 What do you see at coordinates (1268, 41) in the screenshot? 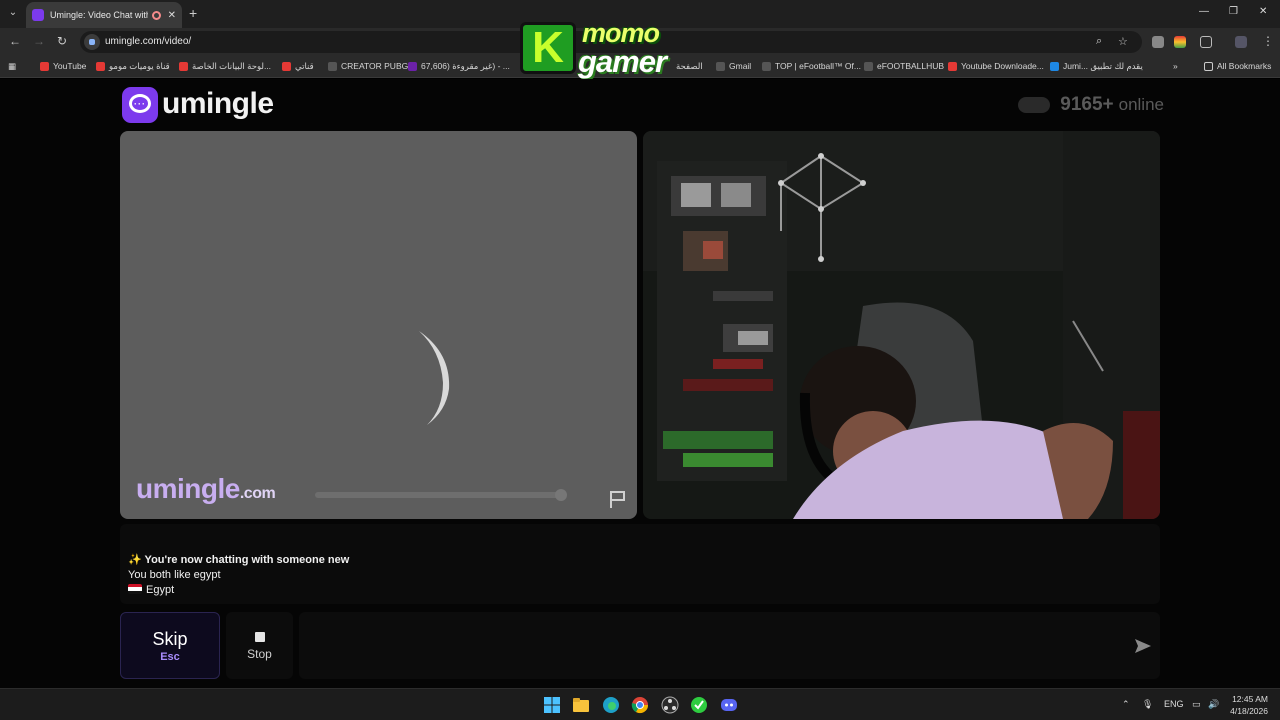
I see `browser-menu-icon: ⋮` at bounding box center [1268, 41].